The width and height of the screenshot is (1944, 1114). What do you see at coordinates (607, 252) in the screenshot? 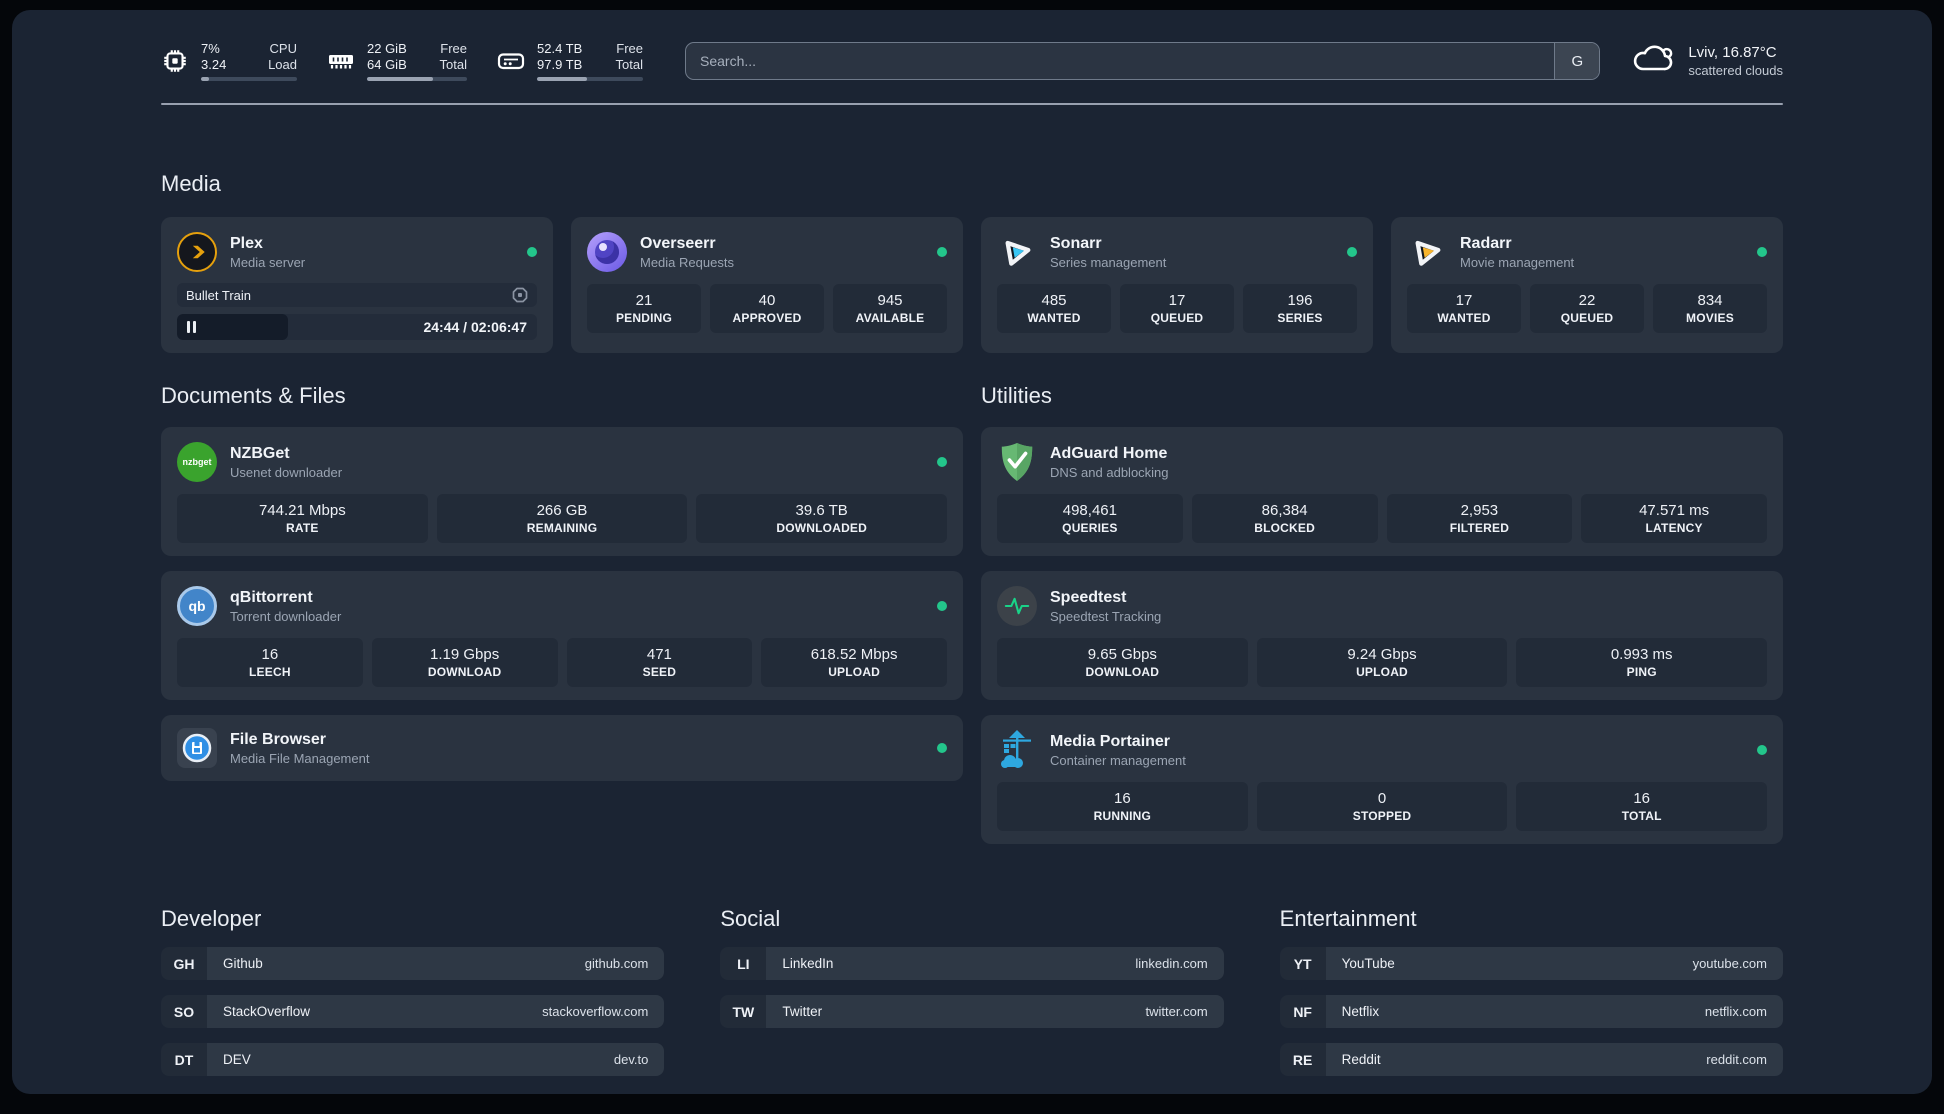
I see `overseerr-icon` at bounding box center [607, 252].